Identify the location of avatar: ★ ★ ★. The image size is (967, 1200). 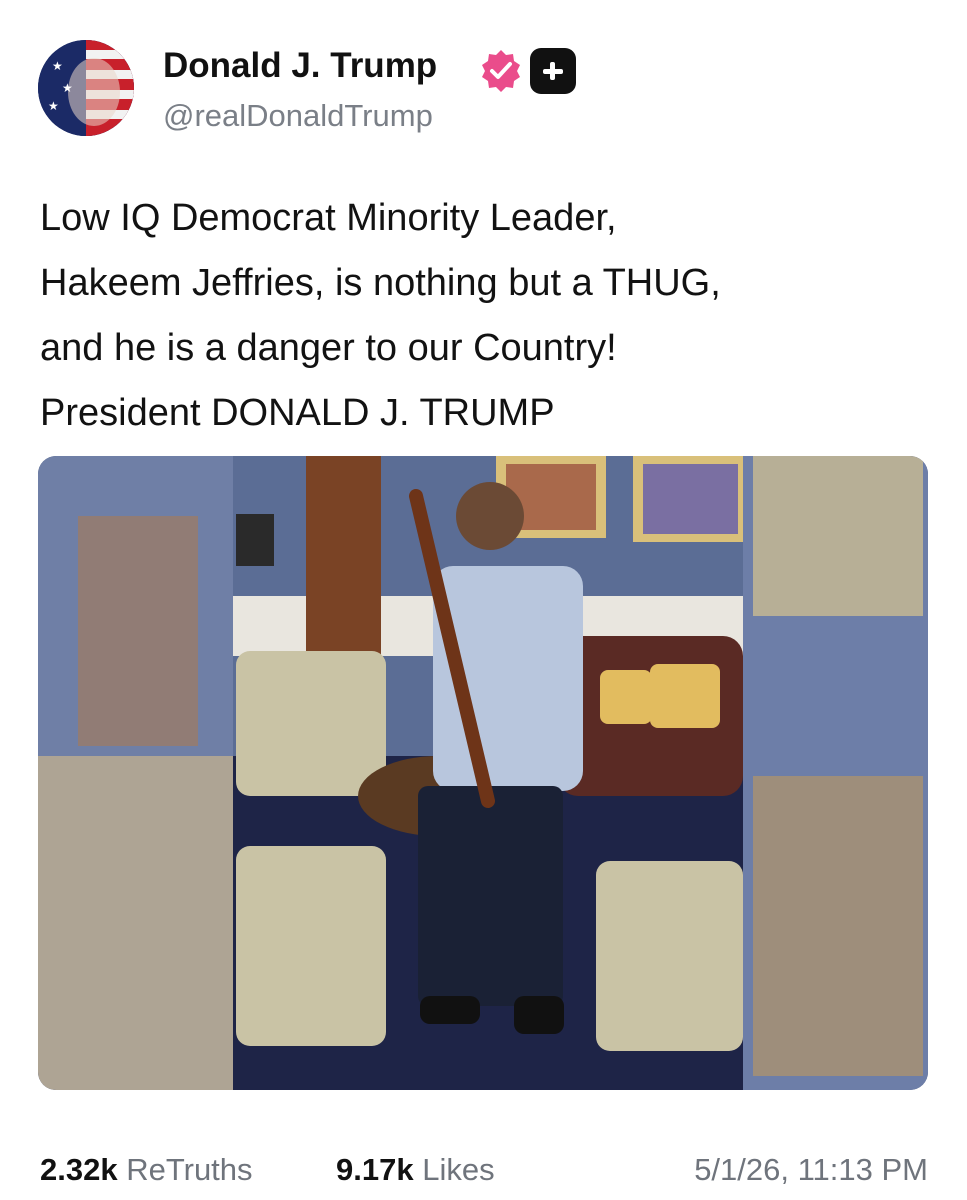
(86, 88).